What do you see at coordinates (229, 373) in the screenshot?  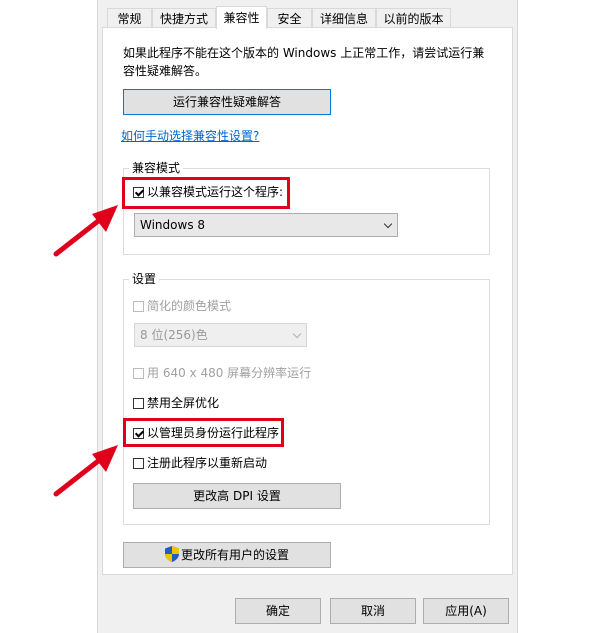 I see `low-res-label: 用 640 x 480 屏幕分辨率运行` at bounding box center [229, 373].